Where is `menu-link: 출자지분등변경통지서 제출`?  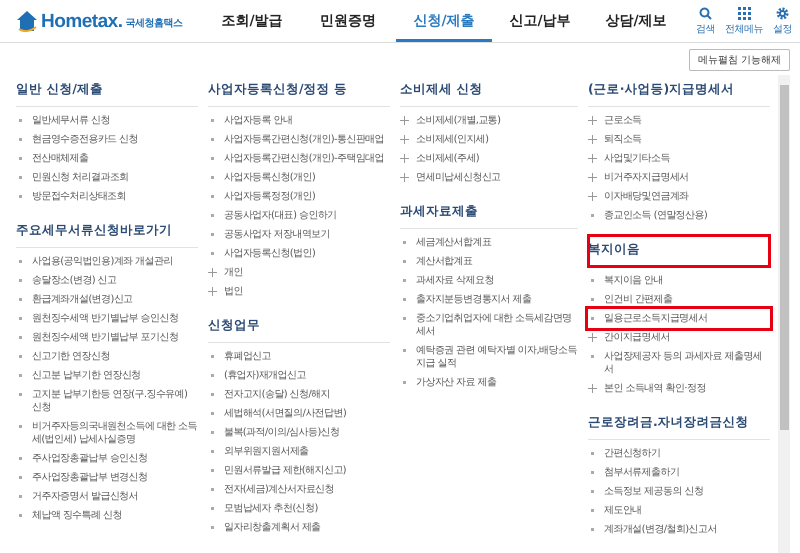
menu-link: 출자지분등변경통지서 제출 is located at coordinates (489, 299).